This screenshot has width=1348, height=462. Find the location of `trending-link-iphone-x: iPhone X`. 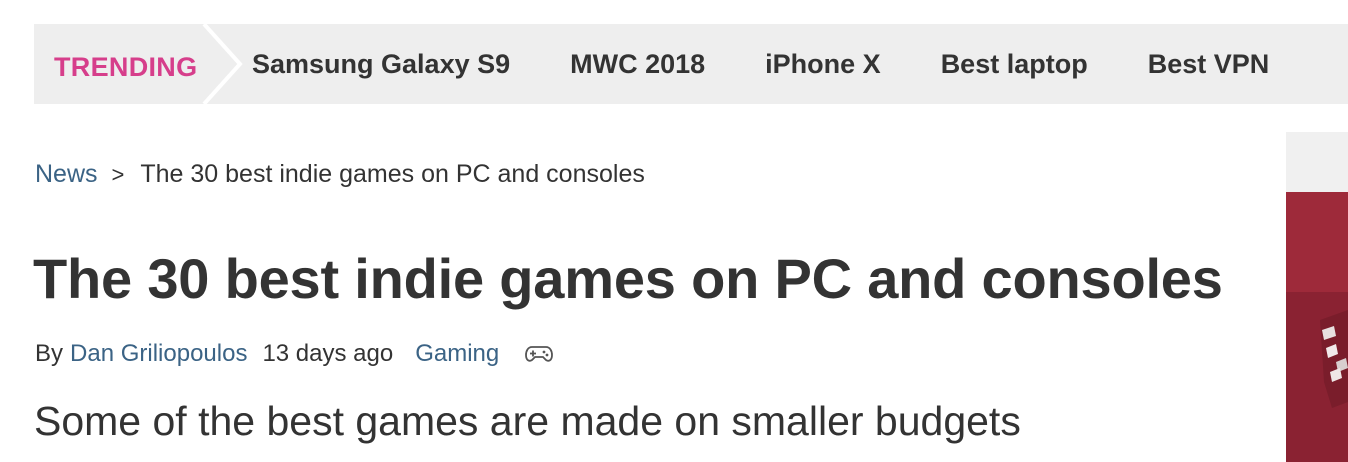

trending-link-iphone-x: iPhone X is located at coordinates (823, 64).